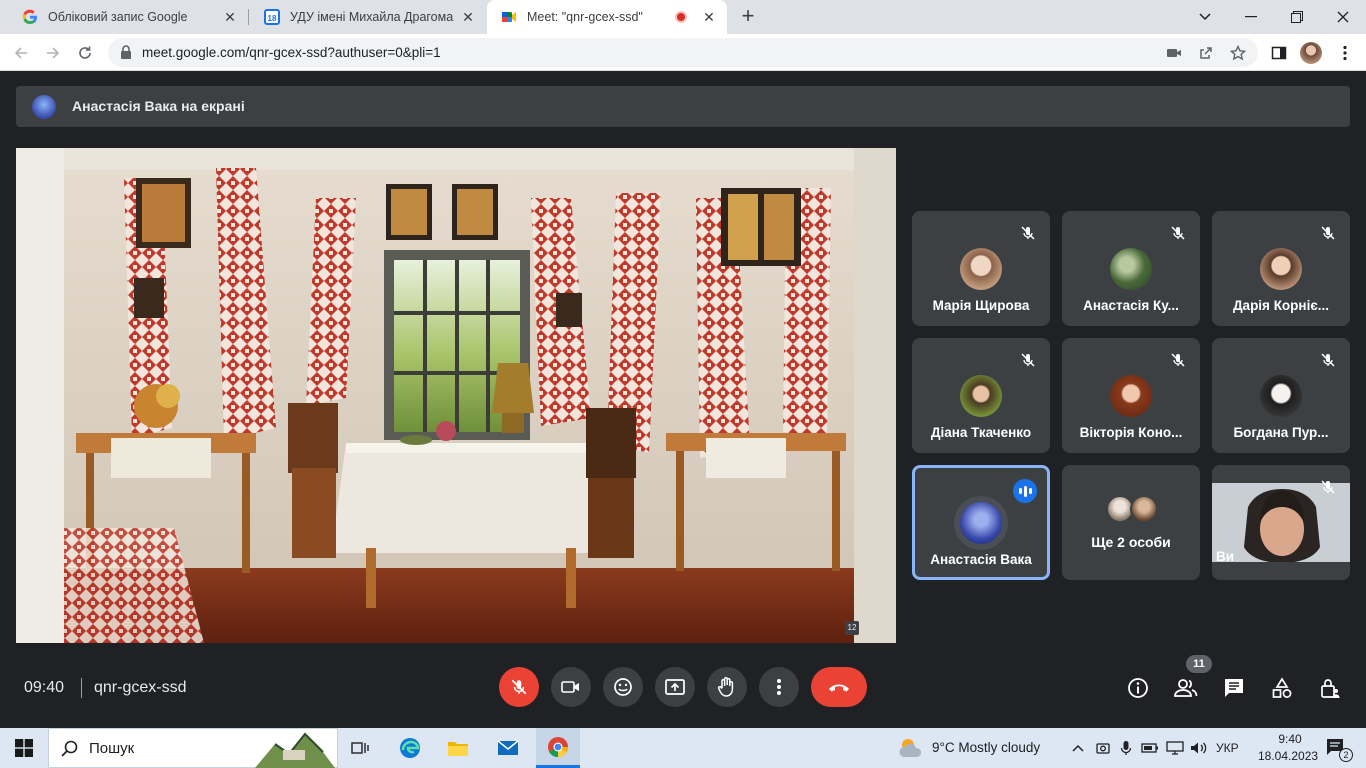  I want to click on svg-text: 18, so click(272, 18).